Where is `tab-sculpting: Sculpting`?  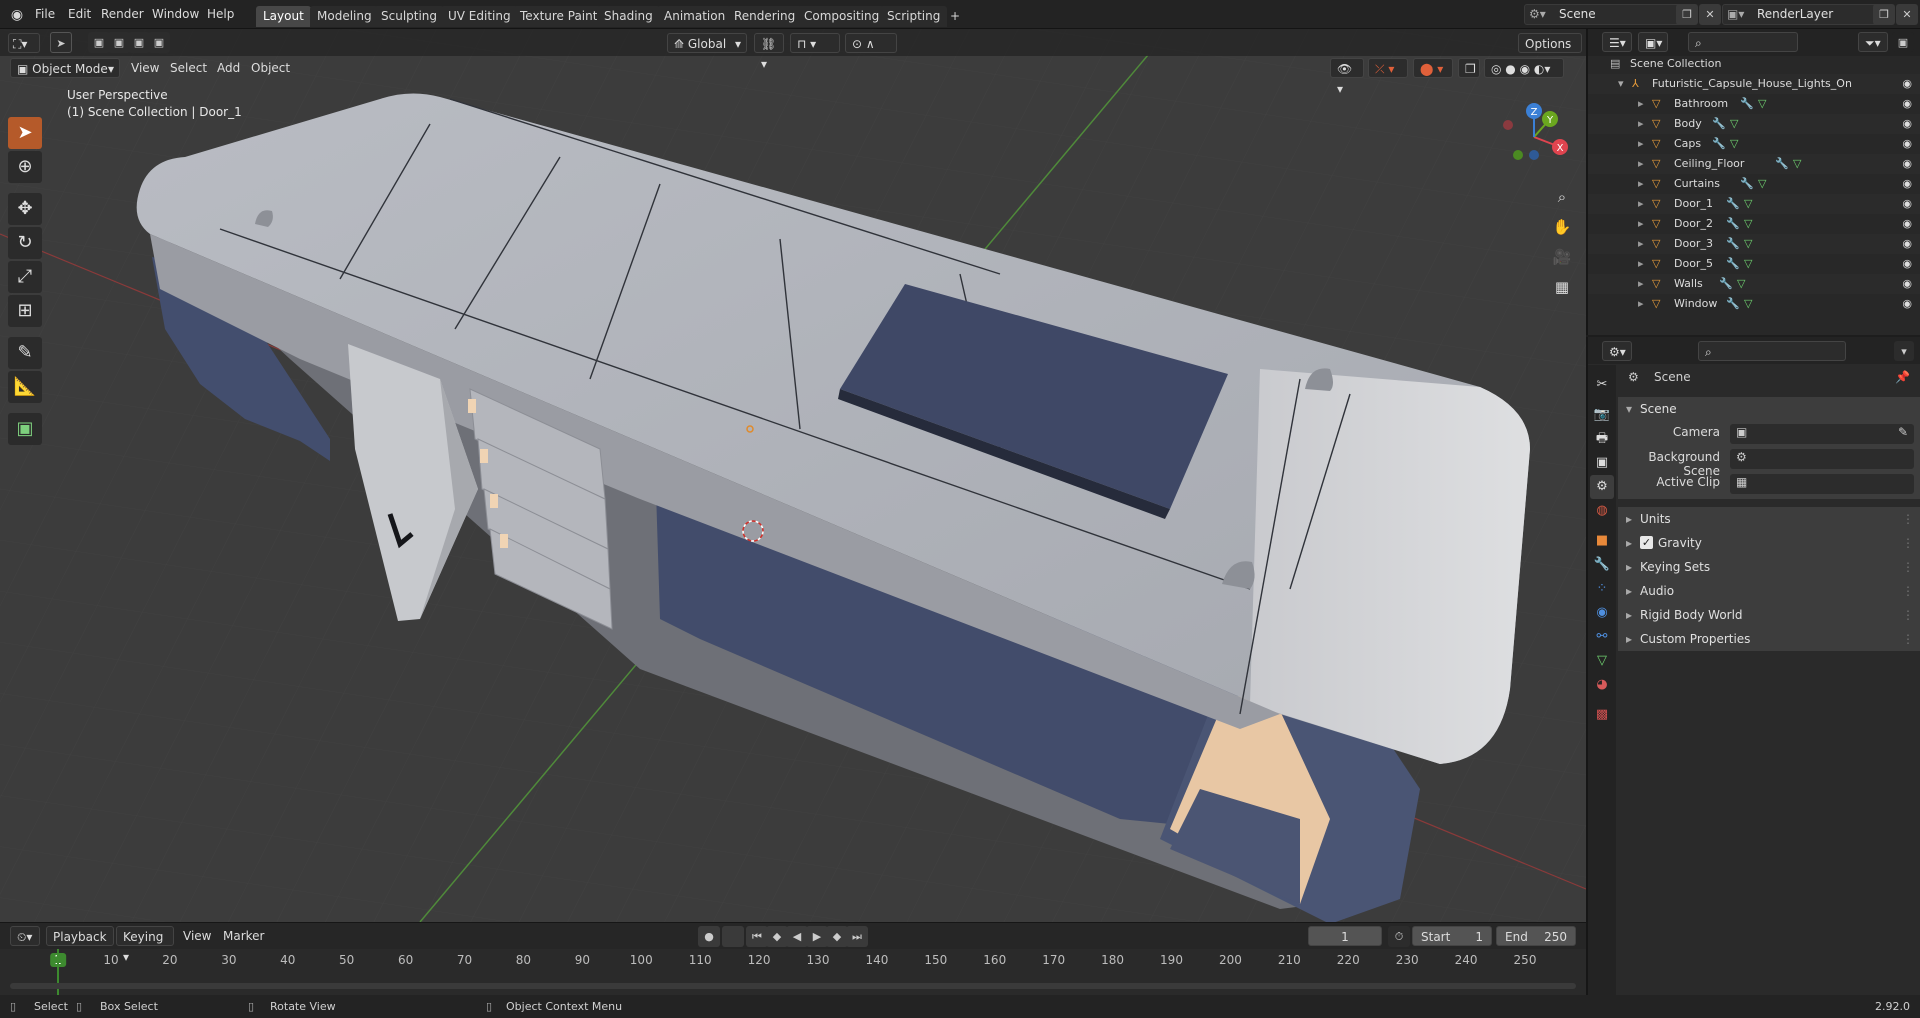 tab-sculpting: Sculpting is located at coordinates (409, 16).